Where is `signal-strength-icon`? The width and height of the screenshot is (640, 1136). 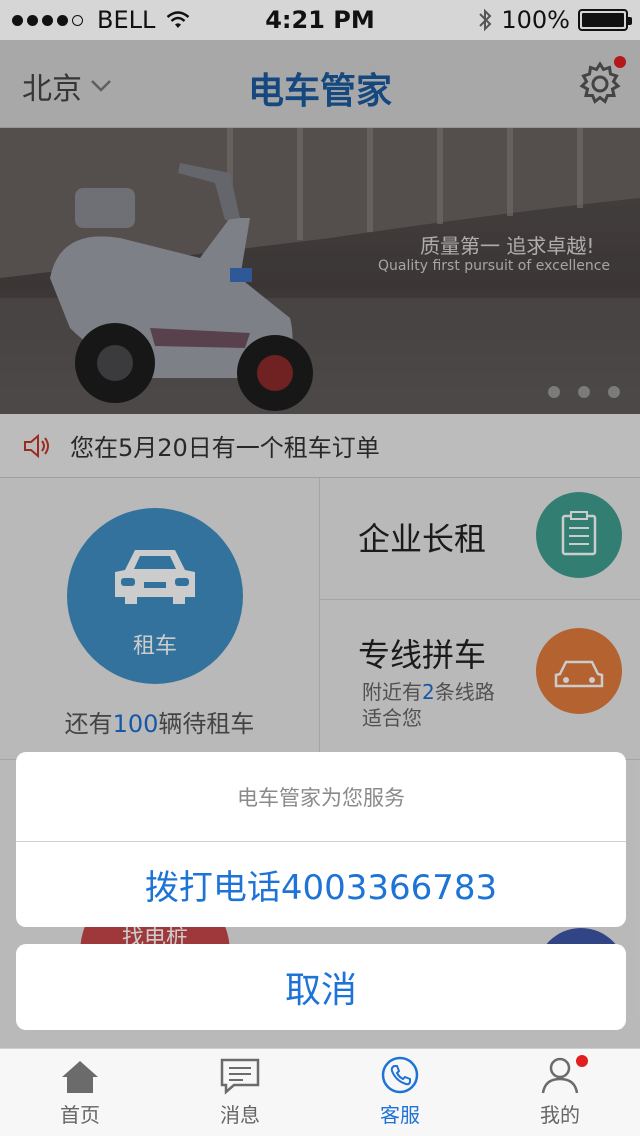
signal-strength-icon is located at coordinates (47, 20).